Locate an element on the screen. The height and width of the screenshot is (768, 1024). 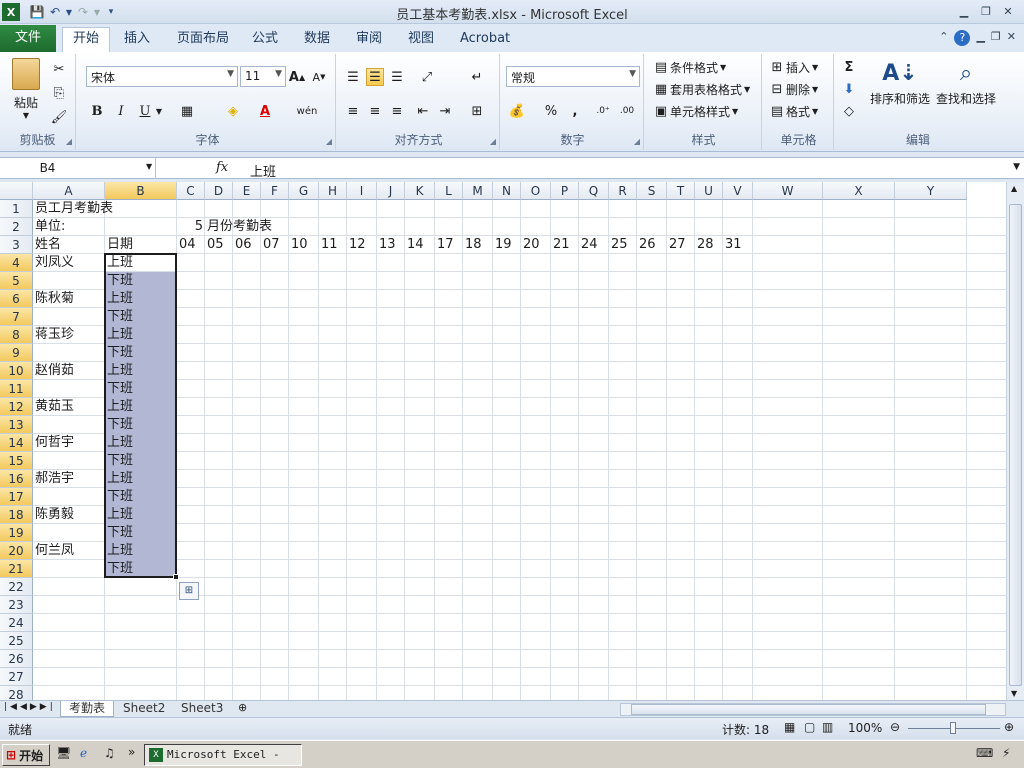
column-header-d: D is located at coordinates (219, 191).